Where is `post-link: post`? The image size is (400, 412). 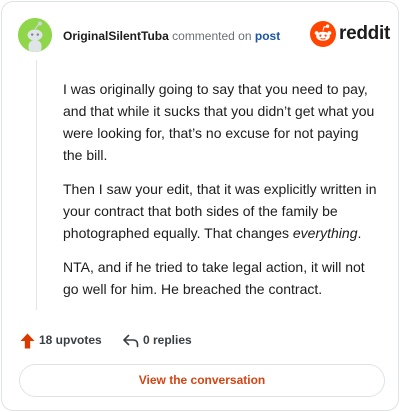 post-link: post is located at coordinates (267, 36).